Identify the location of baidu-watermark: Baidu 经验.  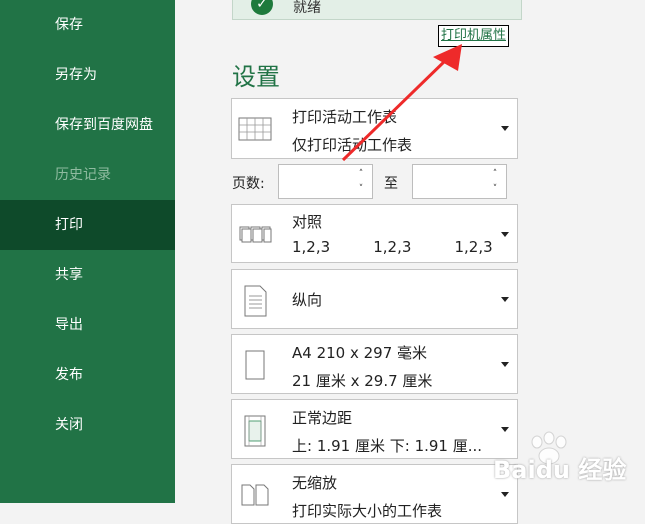
(565, 465).